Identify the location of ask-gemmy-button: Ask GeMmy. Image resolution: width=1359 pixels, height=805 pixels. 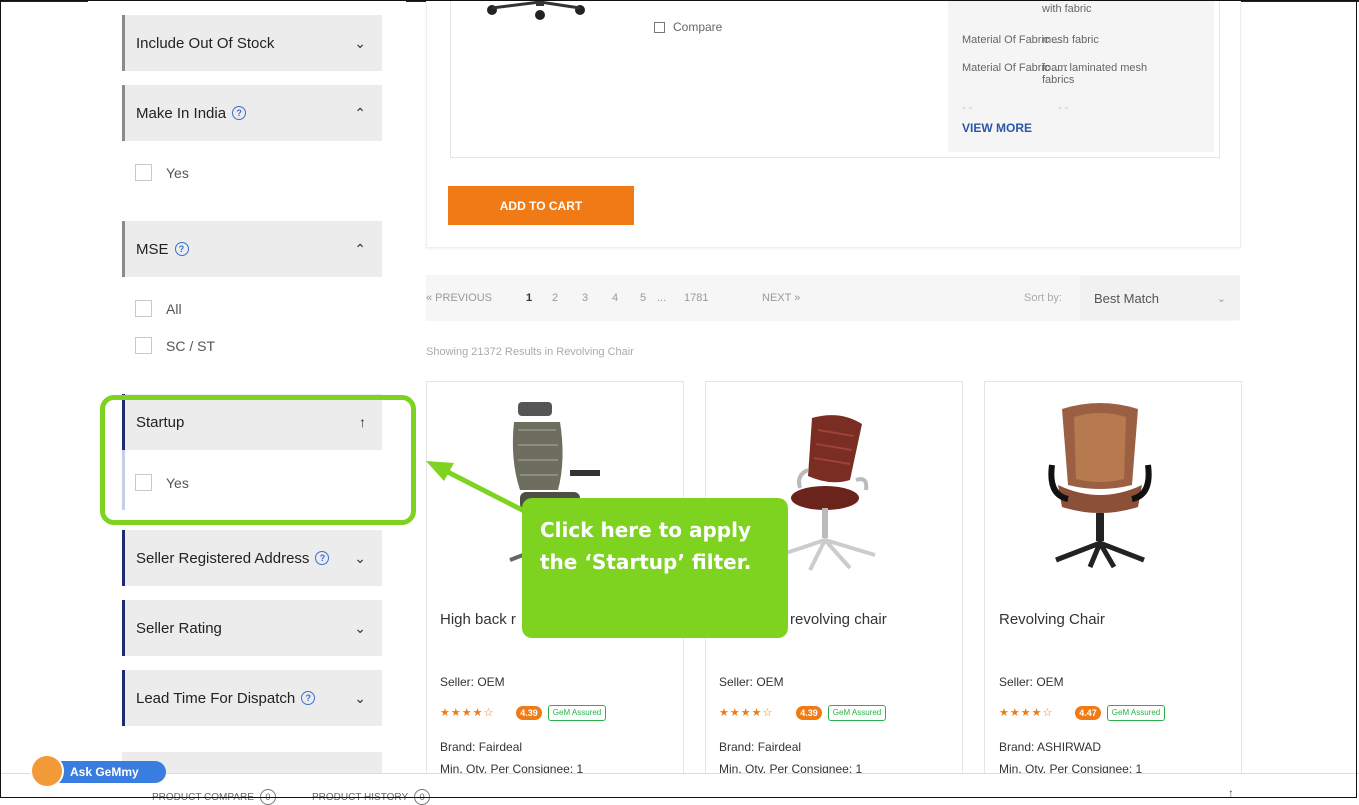
(100, 771).